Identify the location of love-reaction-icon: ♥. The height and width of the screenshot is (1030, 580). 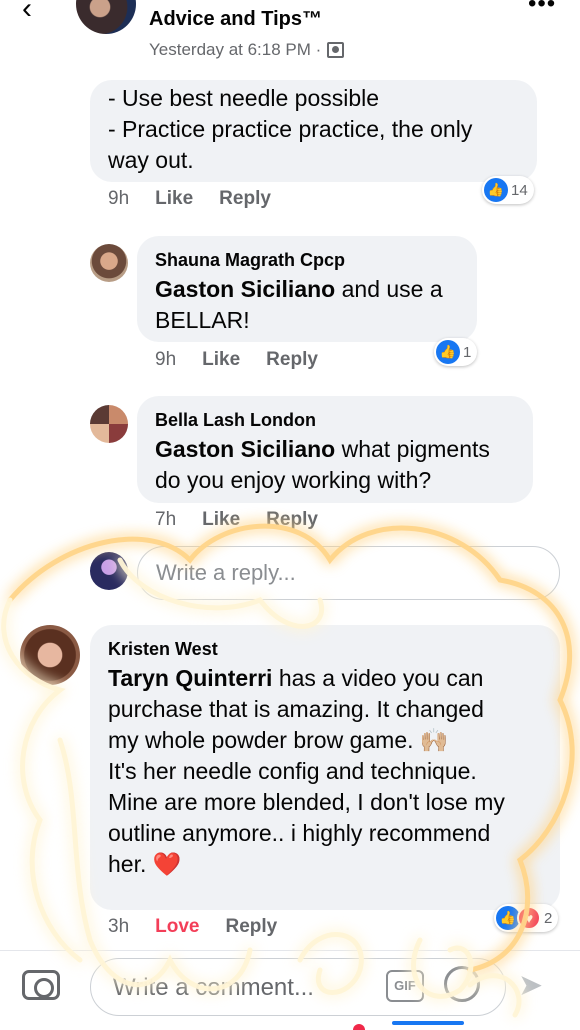
(529, 918).